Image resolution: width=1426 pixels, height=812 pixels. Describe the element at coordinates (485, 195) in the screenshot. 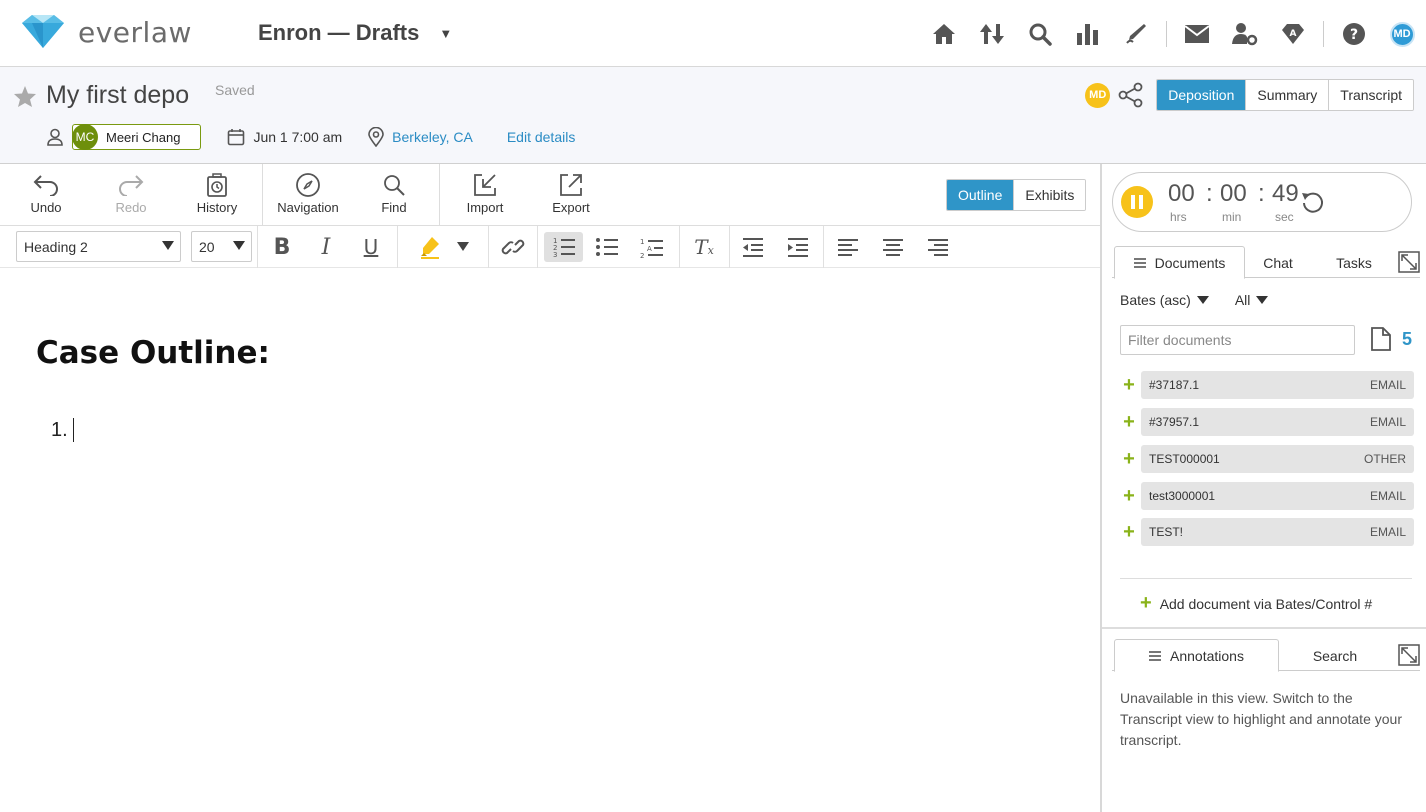

I see `import-button: Import` at that location.